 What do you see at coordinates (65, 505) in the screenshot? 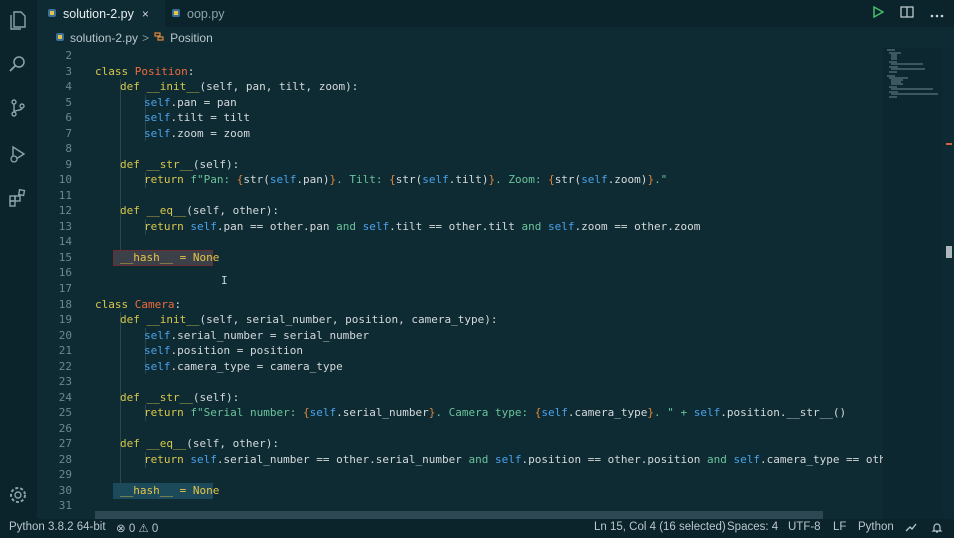
I see `line-number-text: 31` at bounding box center [65, 505].